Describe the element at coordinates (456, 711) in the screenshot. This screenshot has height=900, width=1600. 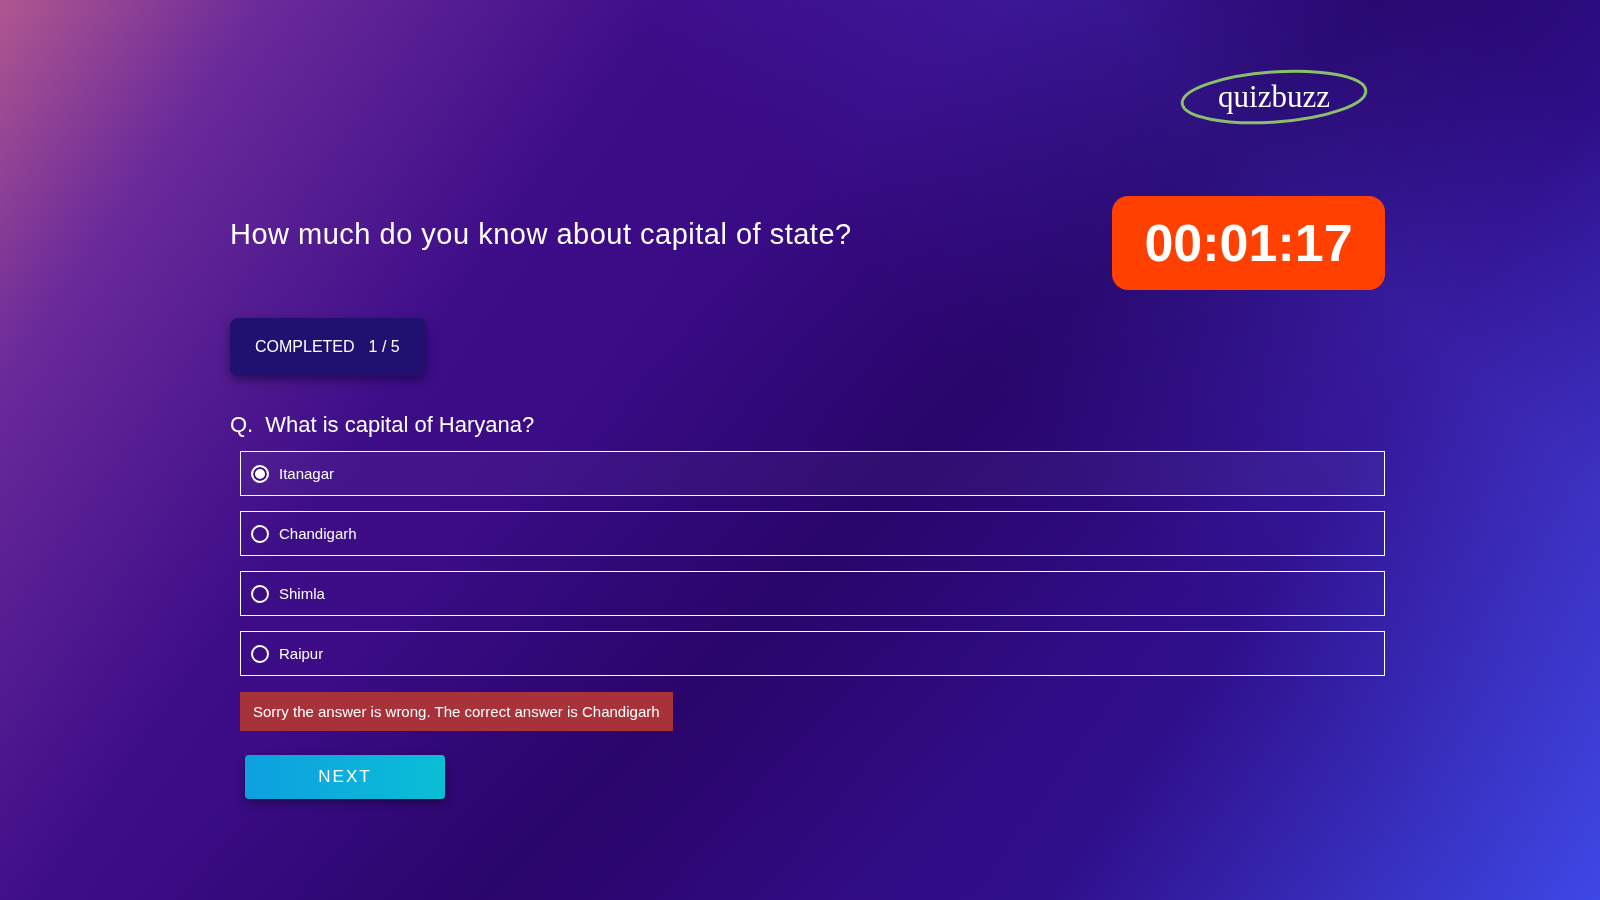
I see `feedback-message: Sorry the answer is wrong. The correct answer is Chandigarh` at that location.